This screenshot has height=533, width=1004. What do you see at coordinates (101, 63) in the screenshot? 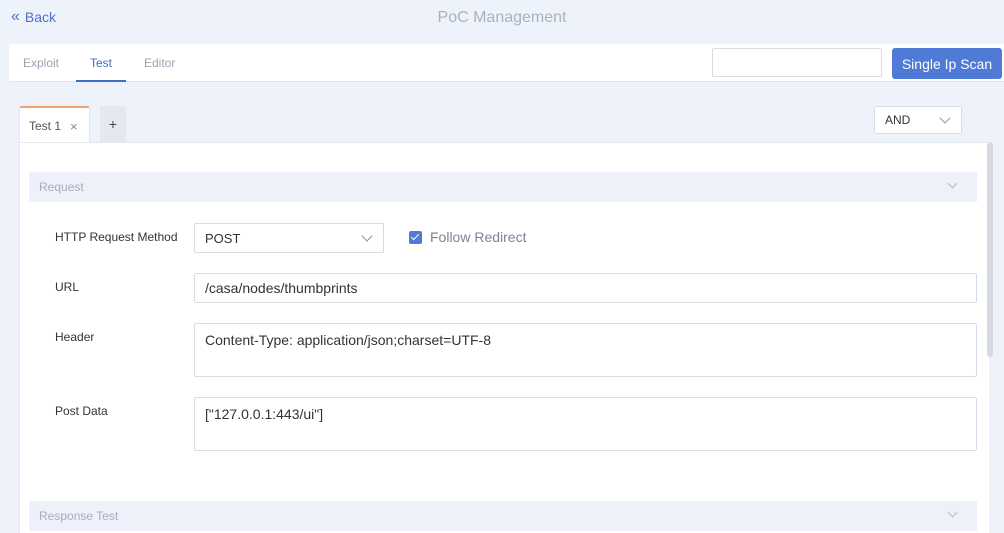
I see `tab-test: Test` at bounding box center [101, 63].